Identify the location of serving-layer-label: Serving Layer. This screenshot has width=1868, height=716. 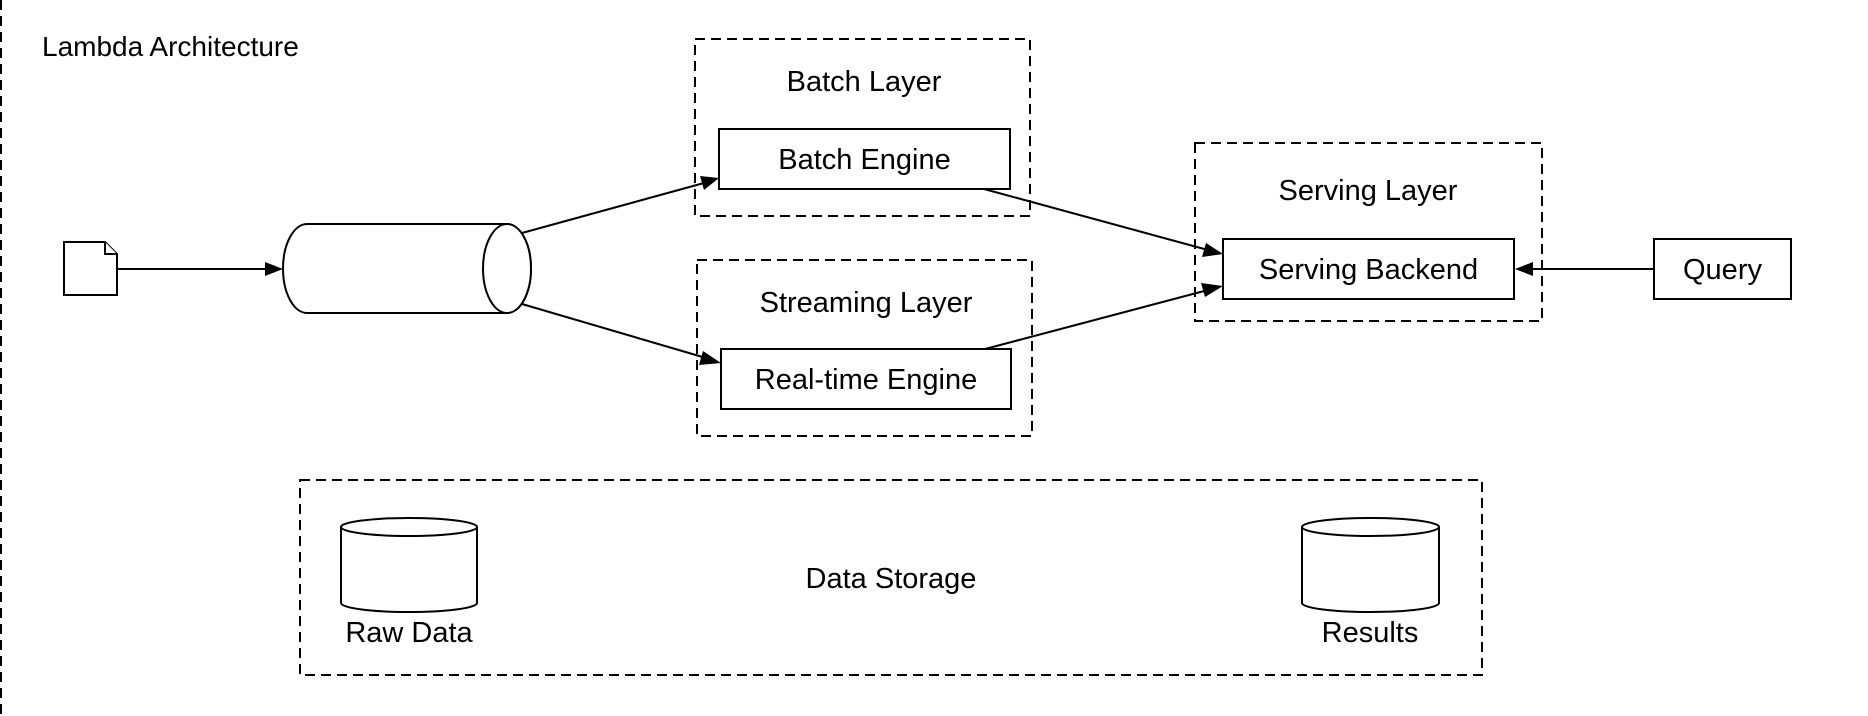
(1368, 191).